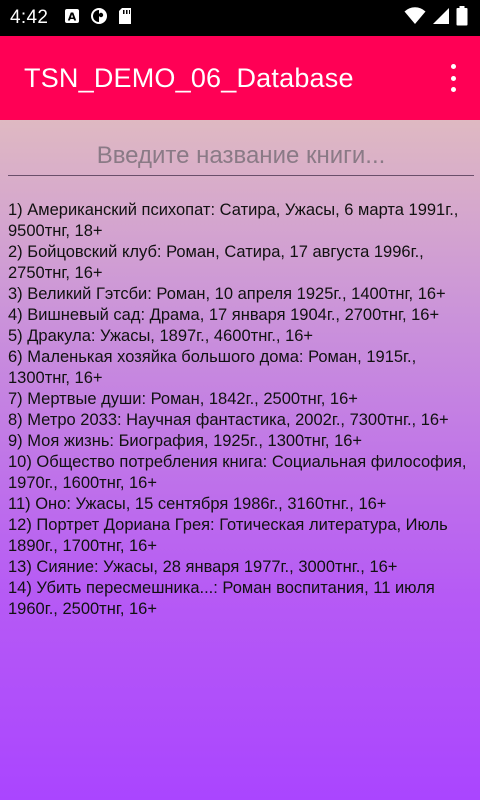 The image size is (480, 800). I want to click on app-title: TSN_DEMO_06_Database, so click(189, 77).